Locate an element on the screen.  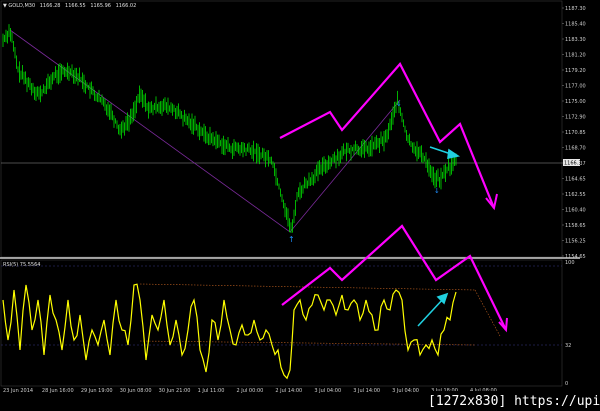
price-axis-label: 1185.40 is located at coordinates (575, 25).